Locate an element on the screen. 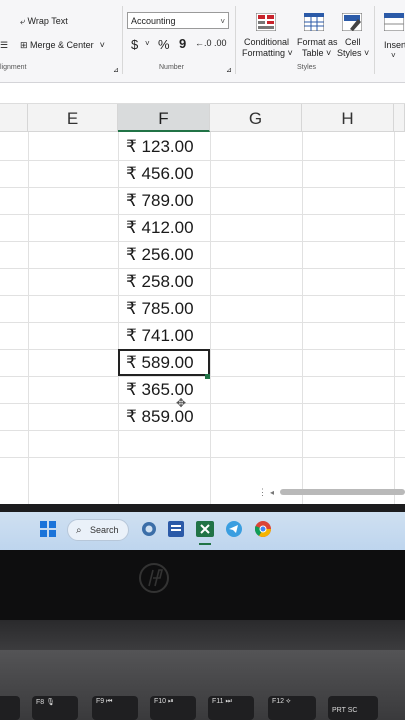 Image resolution: width=405 pixels, height=720 pixels. key-f10: F10 ⏯ is located at coordinates (173, 708).